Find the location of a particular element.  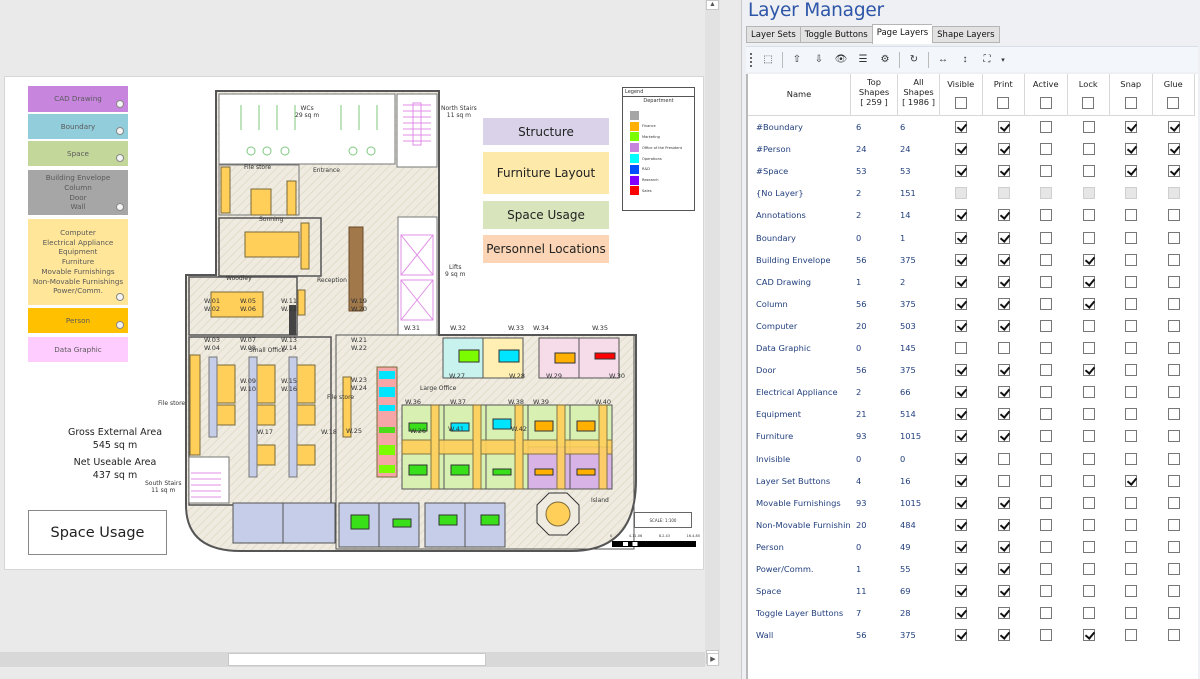

col-name: Name is located at coordinates (799, 95).